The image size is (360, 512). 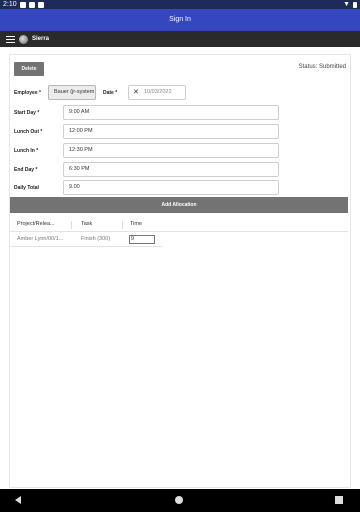 I want to click on add-allocation-button: Add Allocation, so click(x=179, y=205).